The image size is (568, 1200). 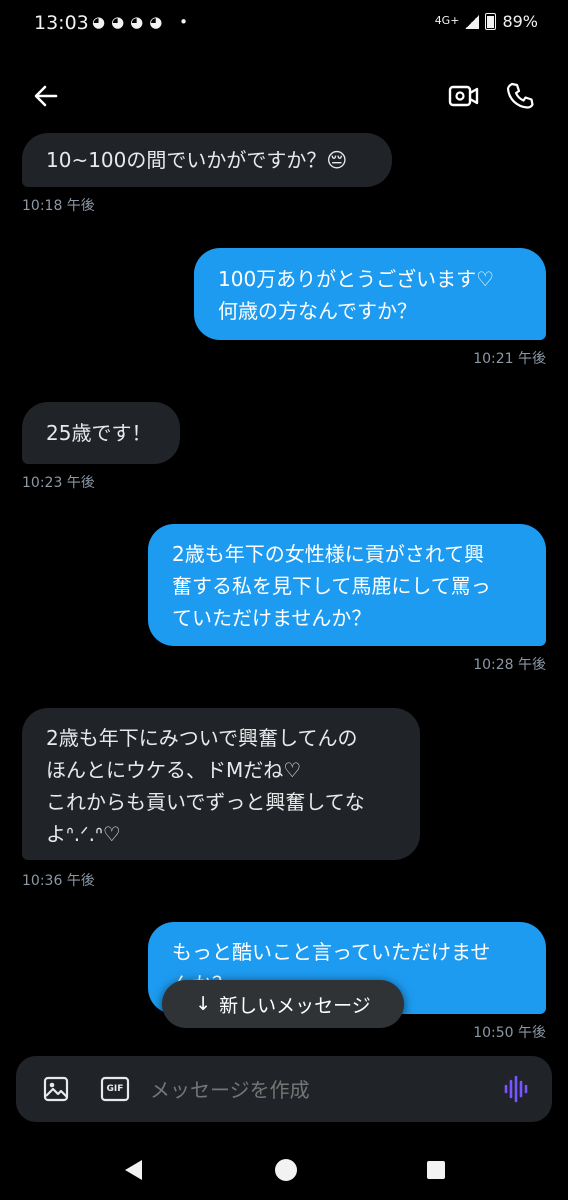 What do you see at coordinates (509, 665) in the screenshot?
I see `message-timestamp: 10:28 午後` at bounding box center [509, 665].